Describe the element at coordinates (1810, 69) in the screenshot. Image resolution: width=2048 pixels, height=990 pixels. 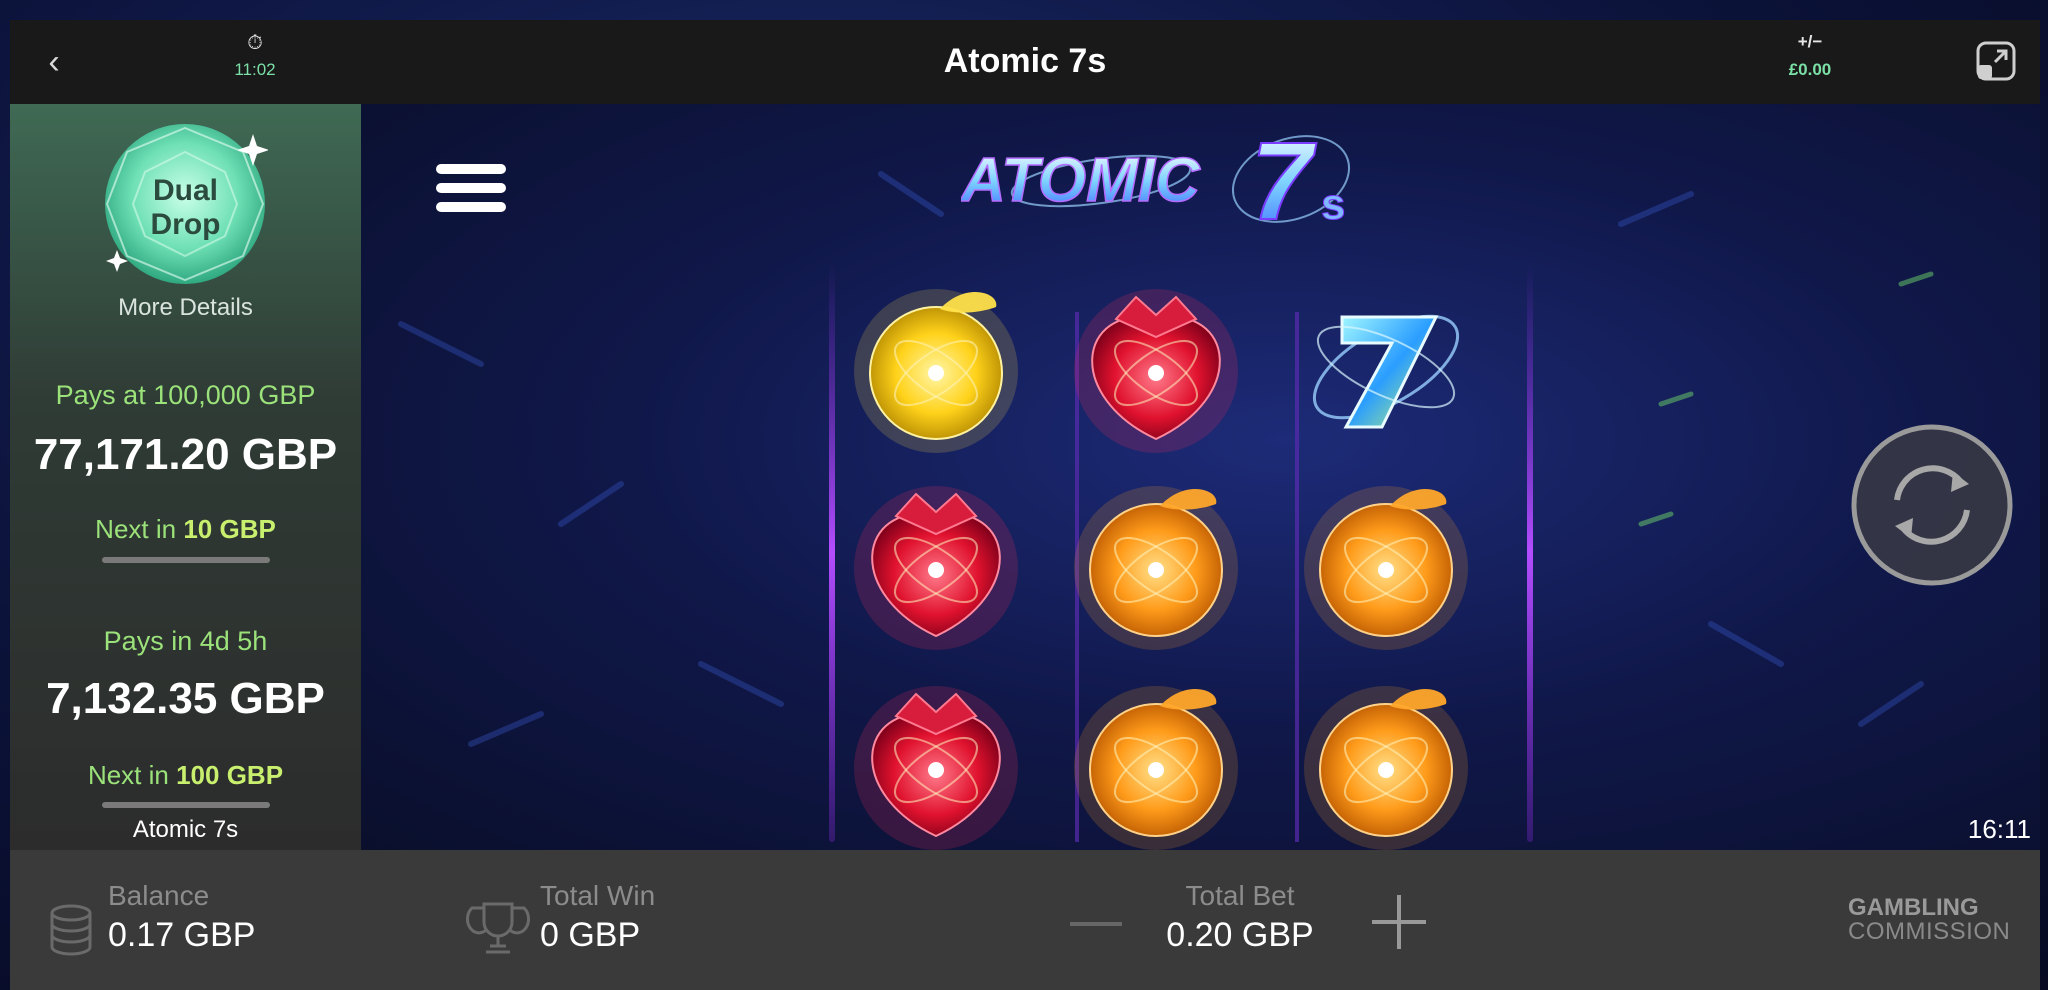
I see `profit-loss-value: £0.00` at that location.